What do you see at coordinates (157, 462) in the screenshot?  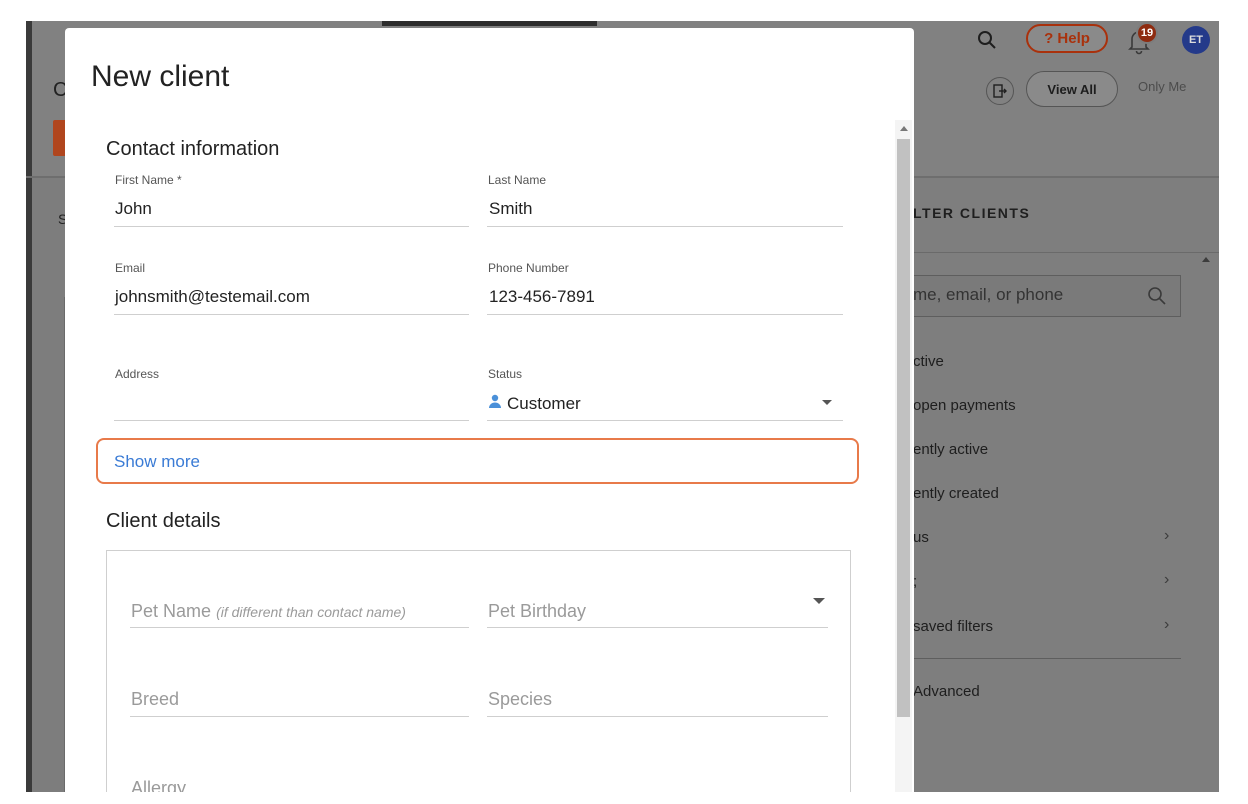 I see `show-more-link: Show more` at bounding box center [157, 462].